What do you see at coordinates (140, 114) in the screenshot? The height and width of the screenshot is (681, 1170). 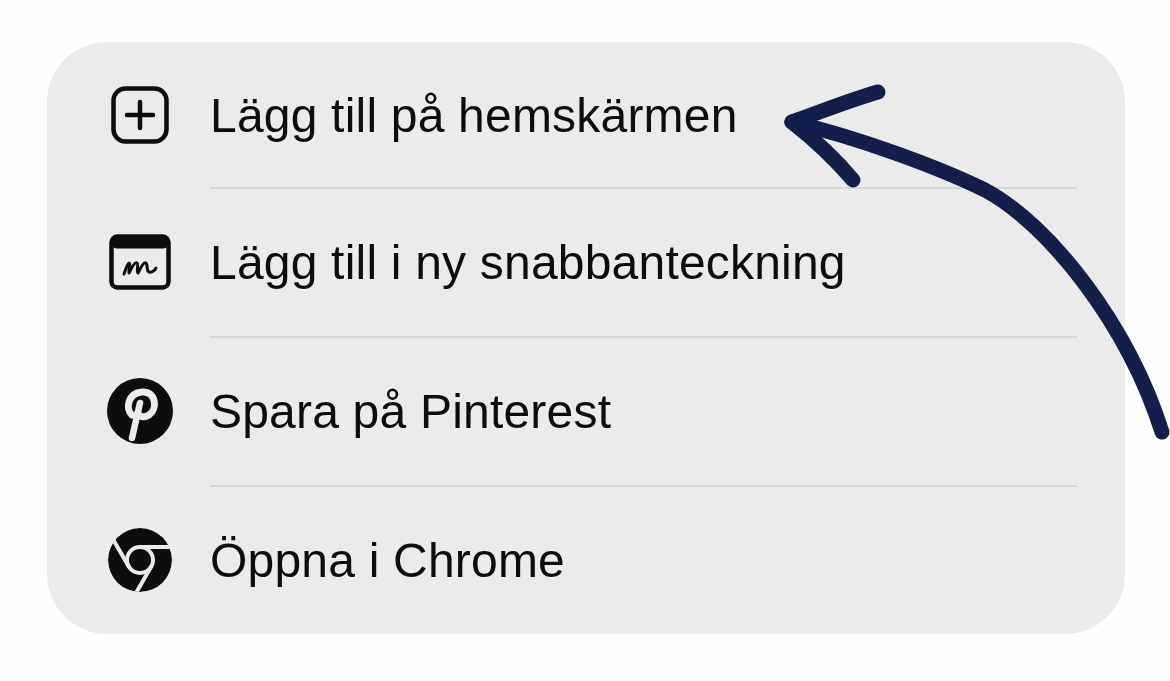 I see `plus-square-icon` at bounding box center [140, 114].